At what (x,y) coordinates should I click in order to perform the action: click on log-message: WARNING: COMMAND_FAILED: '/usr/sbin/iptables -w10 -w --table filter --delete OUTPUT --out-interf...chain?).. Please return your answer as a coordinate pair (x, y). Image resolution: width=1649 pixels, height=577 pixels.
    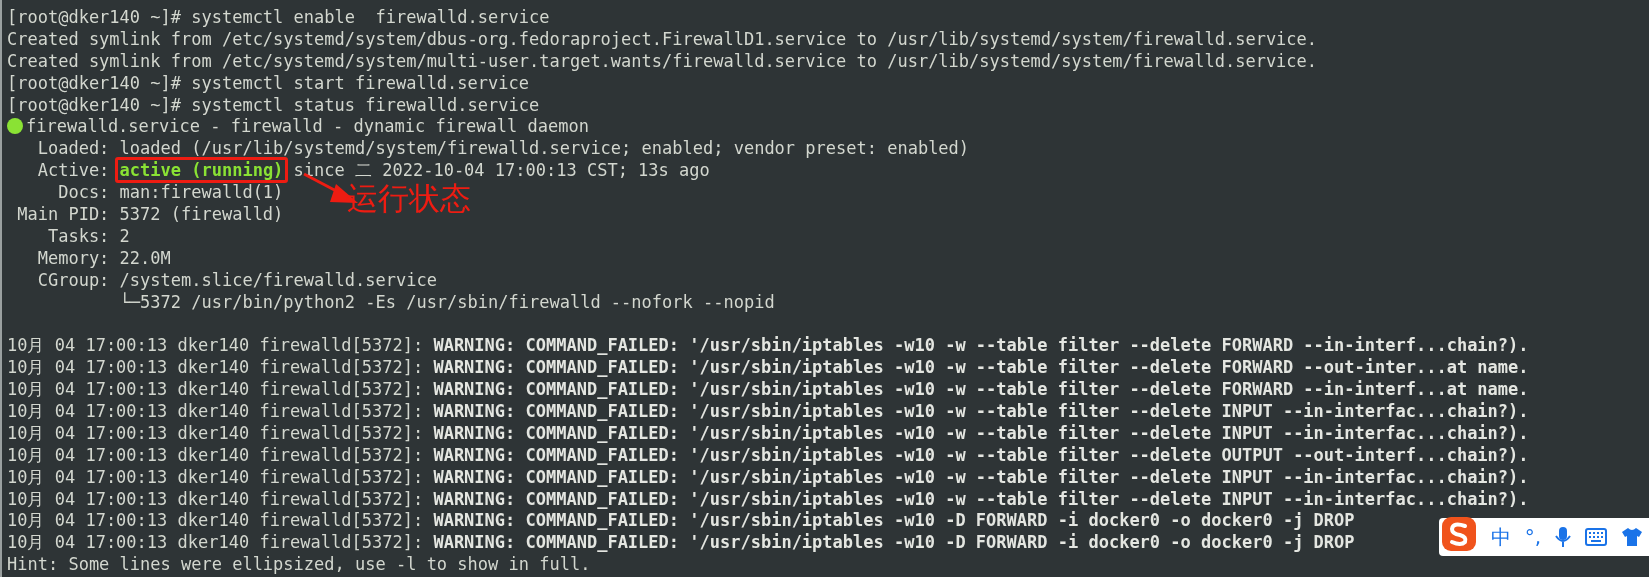
    Looking at the image, I should click on (981, 454).